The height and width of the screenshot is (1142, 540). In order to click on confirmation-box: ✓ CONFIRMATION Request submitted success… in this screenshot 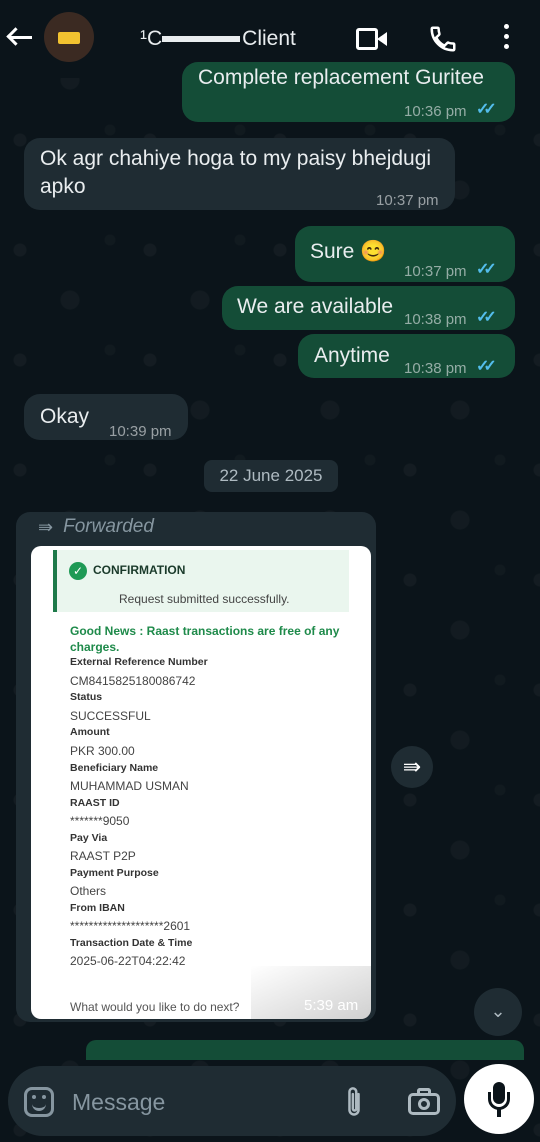, I will do `click(201, 581)`.